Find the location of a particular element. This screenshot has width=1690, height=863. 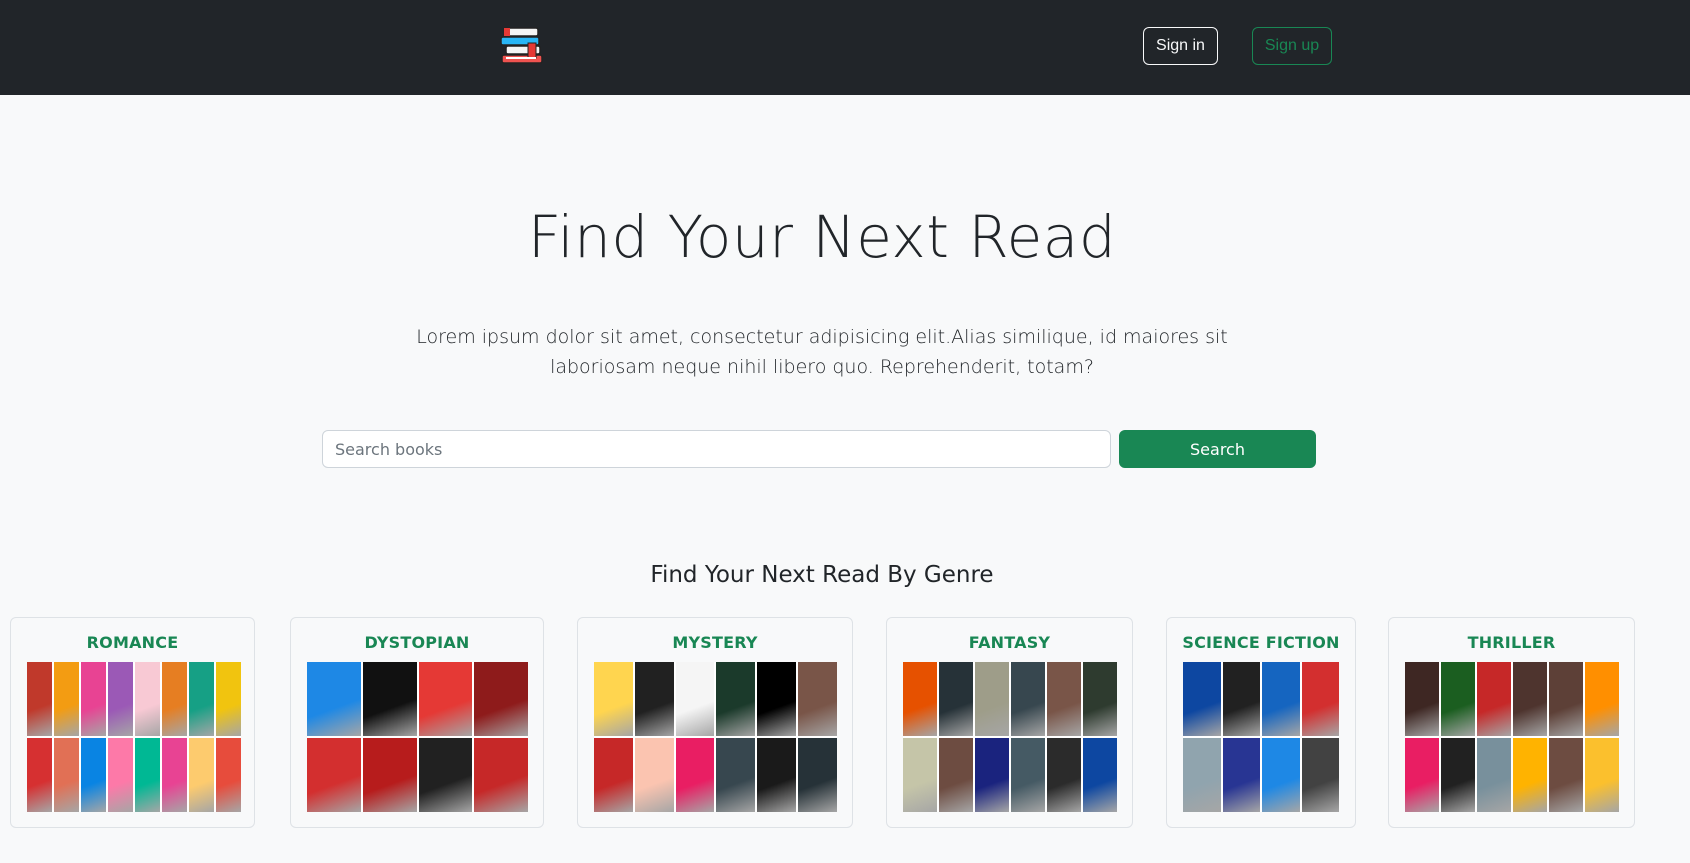

genre-card-thriller: THRILLER is located at coordinates (1511, 722).